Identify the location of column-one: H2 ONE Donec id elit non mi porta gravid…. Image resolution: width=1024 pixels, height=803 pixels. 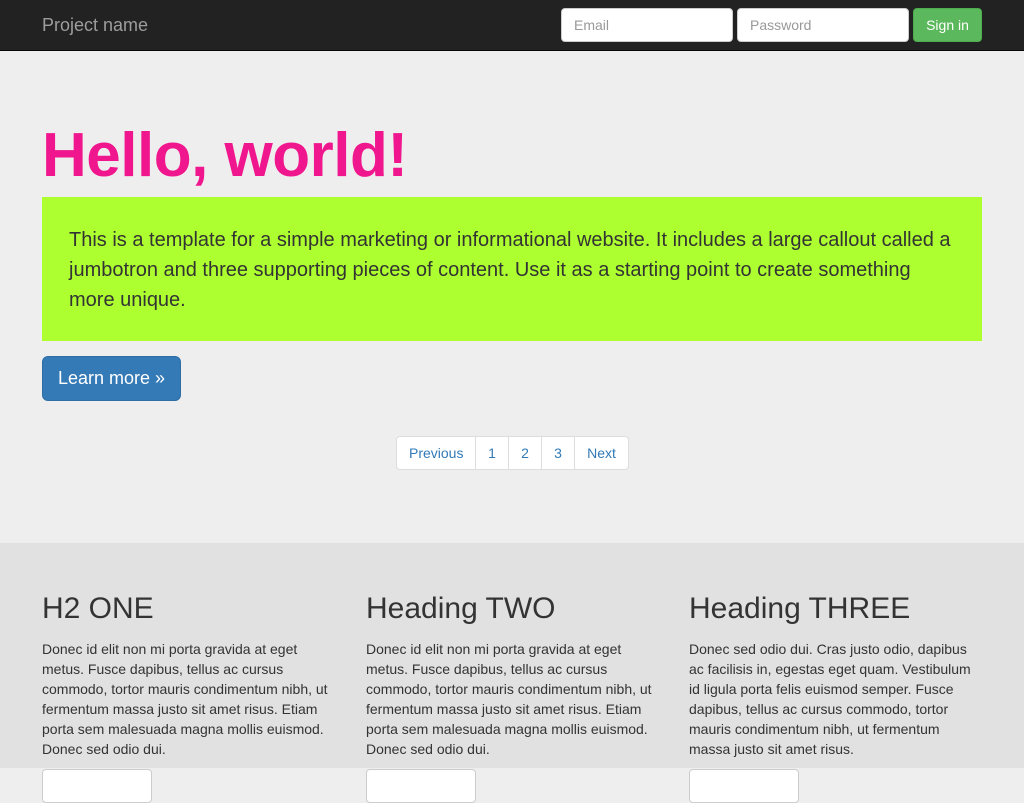
(192, 697).